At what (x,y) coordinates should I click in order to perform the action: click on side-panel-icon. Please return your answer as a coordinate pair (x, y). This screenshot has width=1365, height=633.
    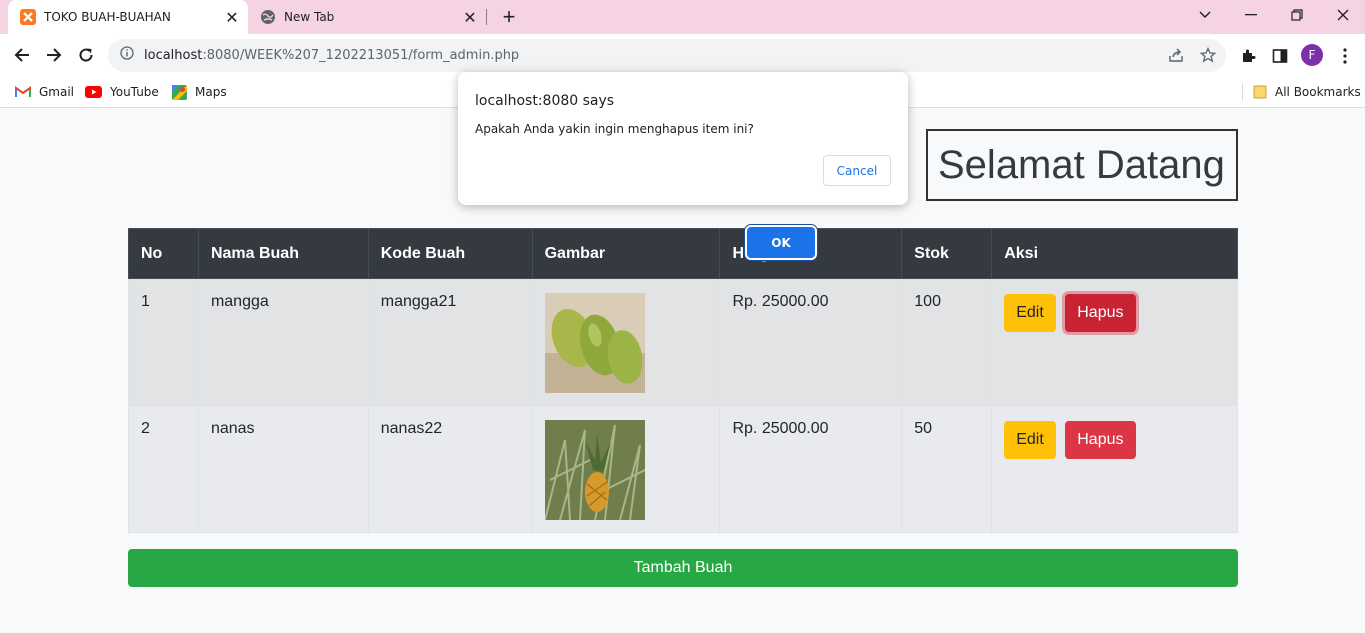
    Looking at the image, I should click on (1280, 56).